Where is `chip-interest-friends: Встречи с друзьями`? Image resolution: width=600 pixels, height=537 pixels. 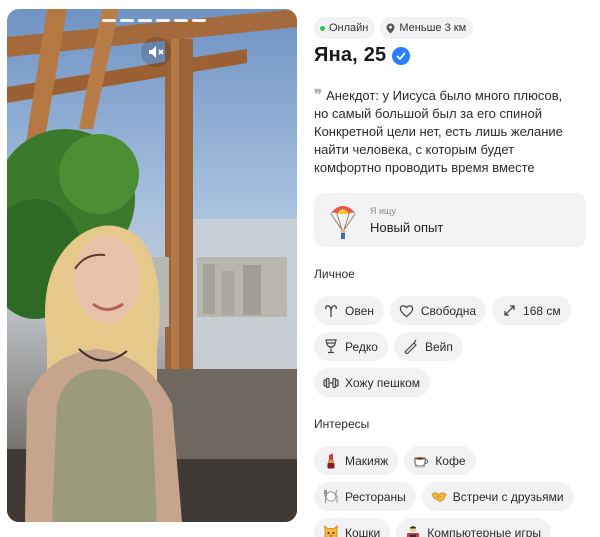 chip-interest-friends: Встречи с друзьями is located at coordinates (497, 496).